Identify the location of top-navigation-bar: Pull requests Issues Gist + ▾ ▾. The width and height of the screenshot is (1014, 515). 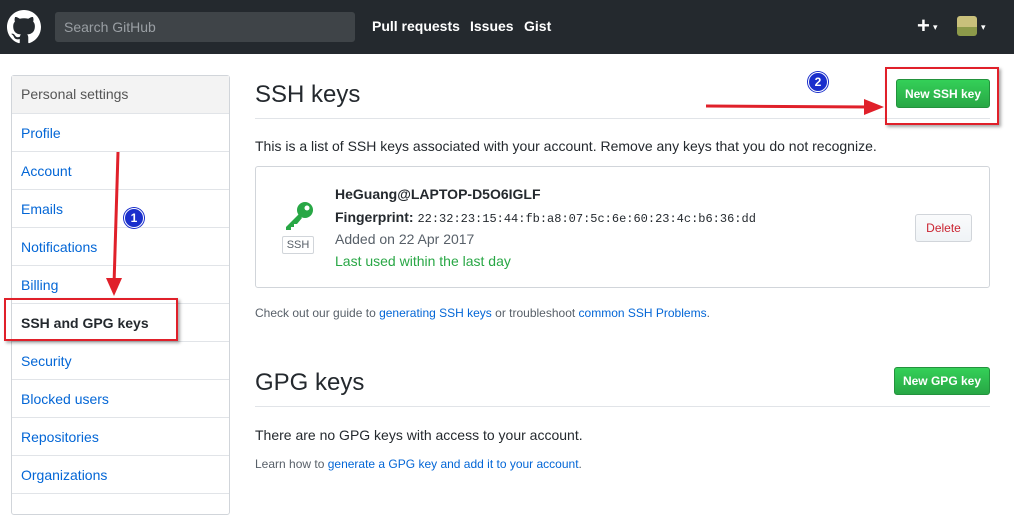
(507, 27).